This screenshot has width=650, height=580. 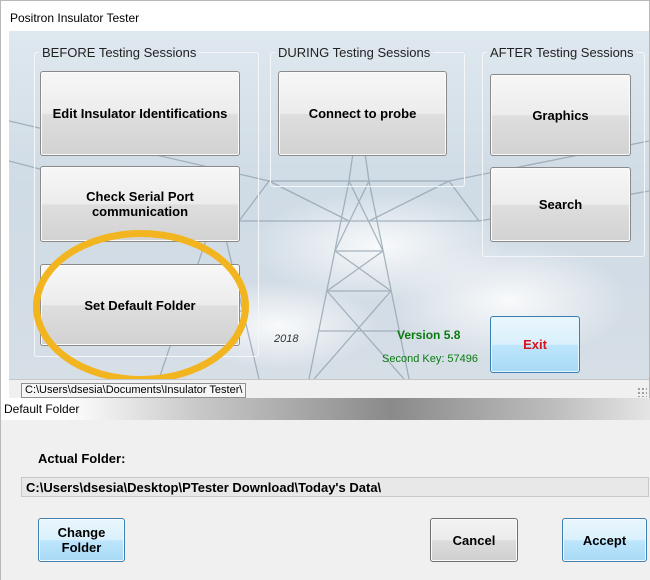 I want to click on dialog-title: Default Folder, so click(x=325, y=409).